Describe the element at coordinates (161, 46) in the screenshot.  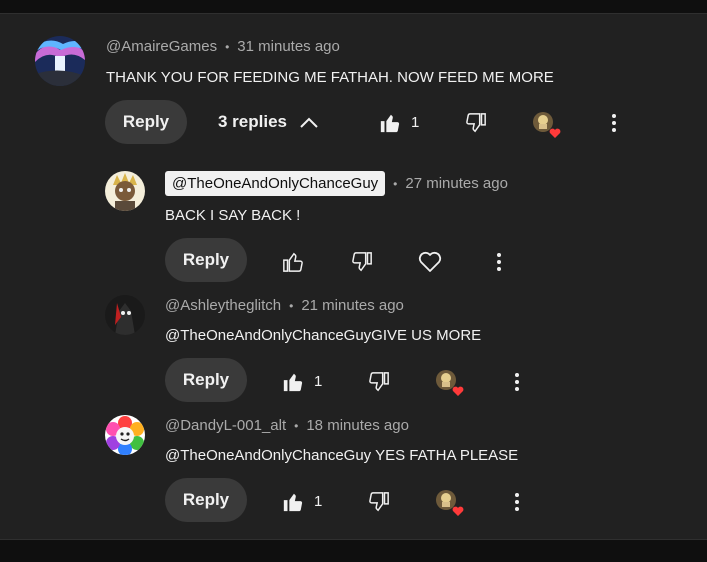
I see `author-name: @AmaireGames` at that location.